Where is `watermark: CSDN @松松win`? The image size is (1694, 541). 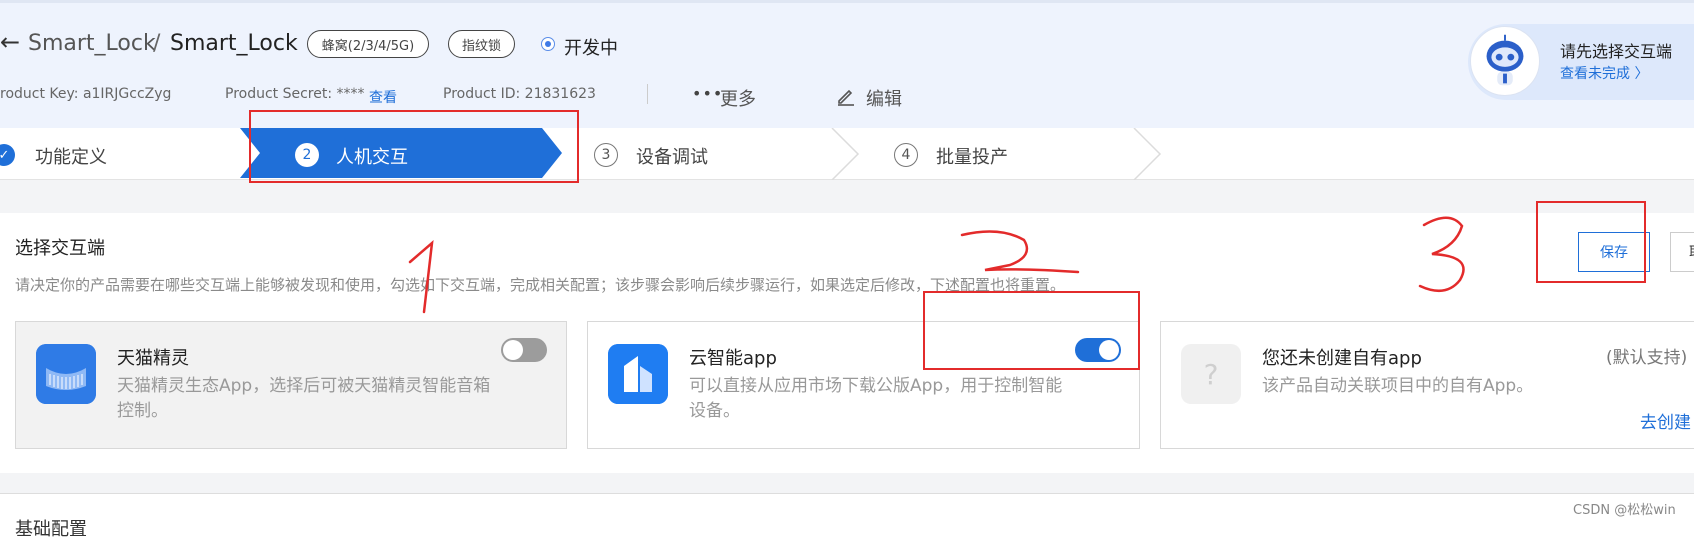 watermark: CSDN @松松win is located at coordinates (1624, 510).